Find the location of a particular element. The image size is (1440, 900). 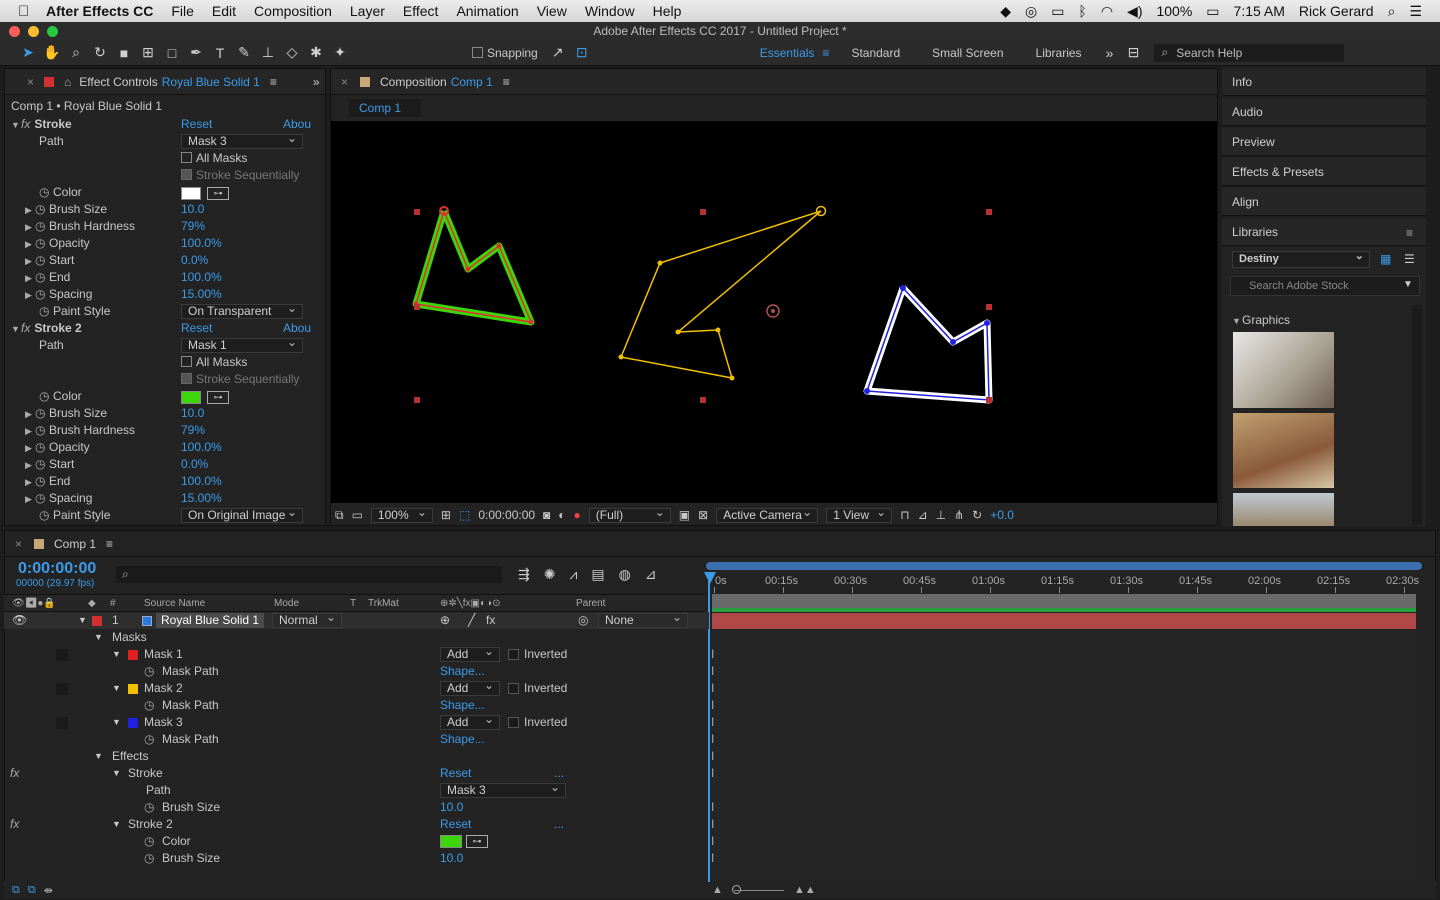

effect-stroke-header: ▼fx Stroke is located at coordinates (167, 124).